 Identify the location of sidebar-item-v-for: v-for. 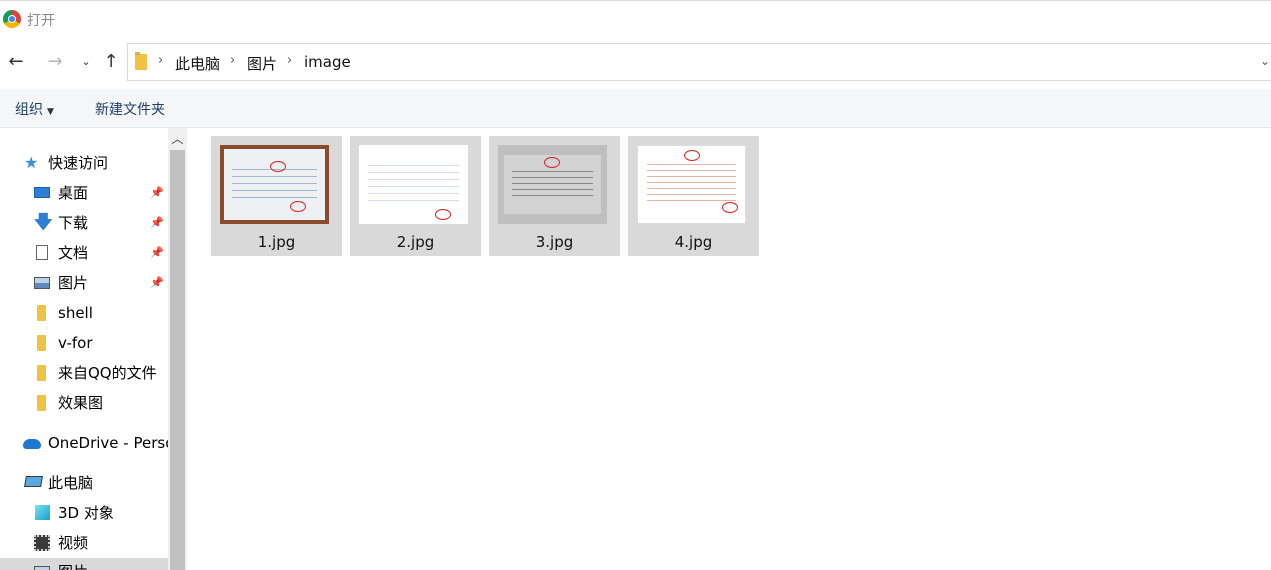
(84, 343).